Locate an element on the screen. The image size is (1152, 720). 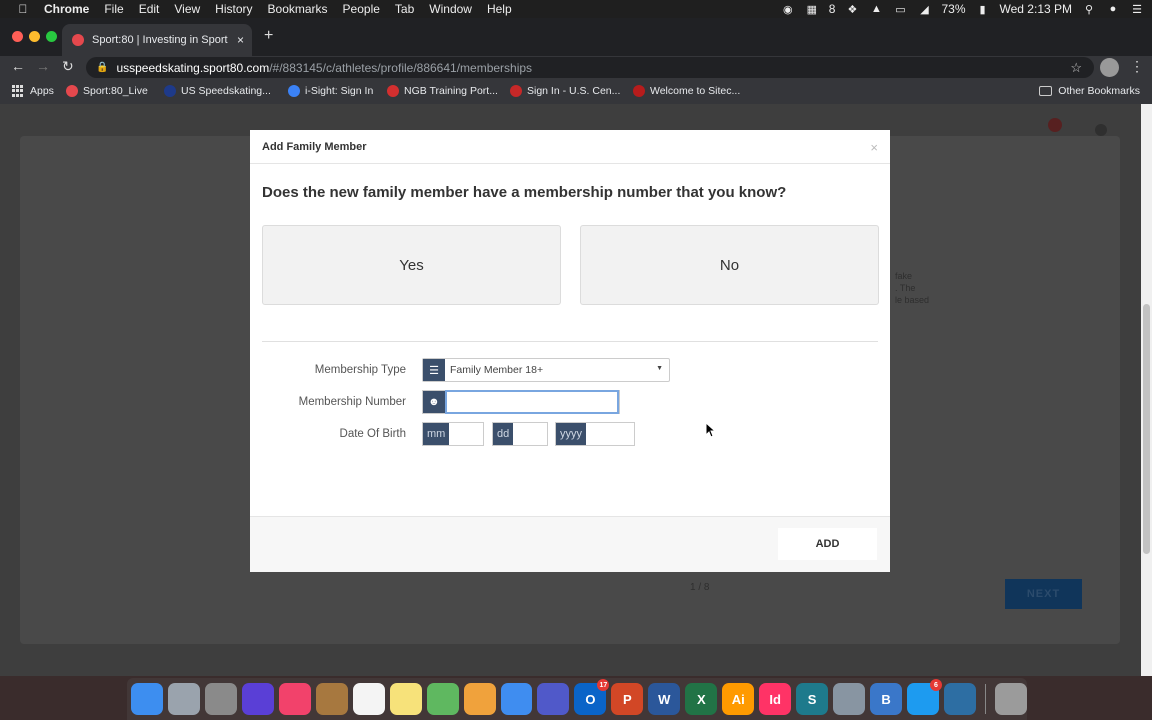
profile-avatar-icon is located at coordinates (1109, 67).